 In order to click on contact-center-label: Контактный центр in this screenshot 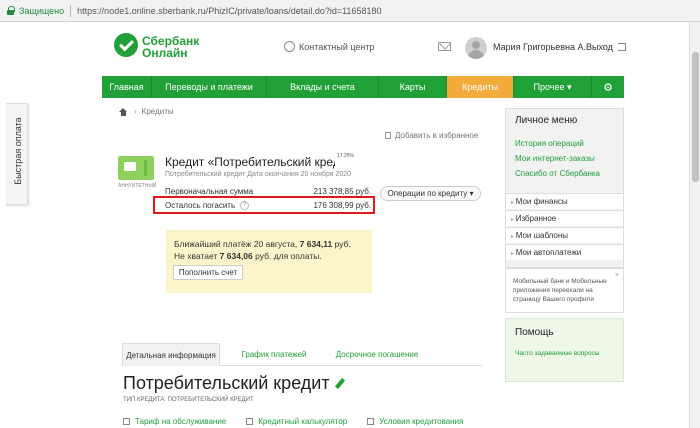, I will do `click(337, 46)`.